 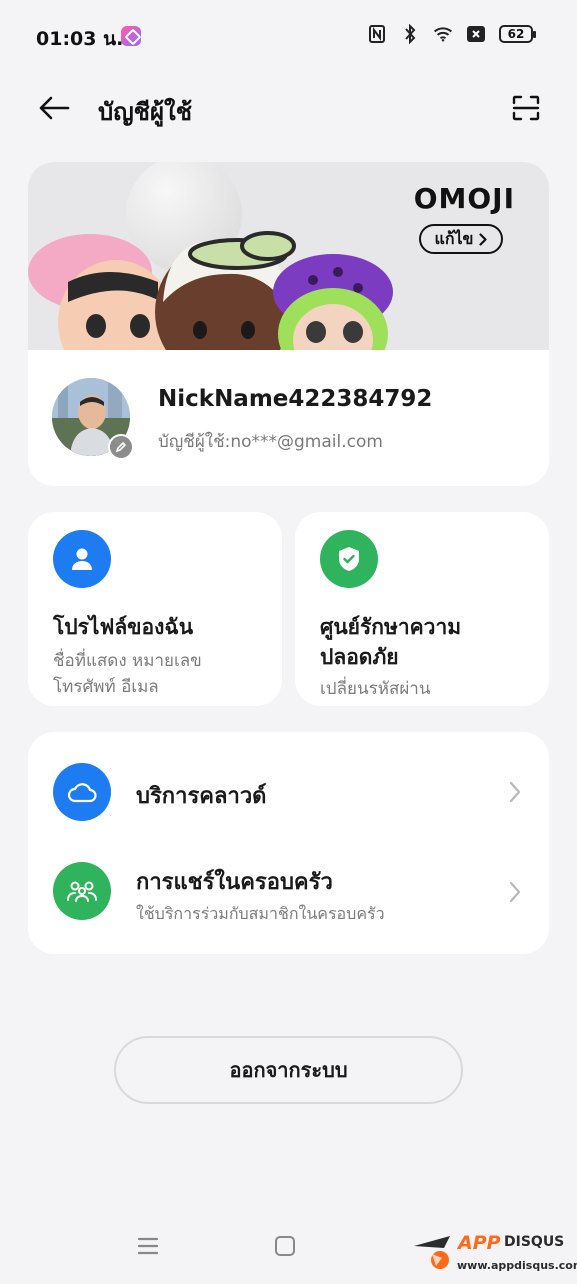 I want to click on security-center-tile: ศูนย์รักษาความ ปลอดภัย เปลี่ยนรหัสผ่าน, so click(x=422, y=609).